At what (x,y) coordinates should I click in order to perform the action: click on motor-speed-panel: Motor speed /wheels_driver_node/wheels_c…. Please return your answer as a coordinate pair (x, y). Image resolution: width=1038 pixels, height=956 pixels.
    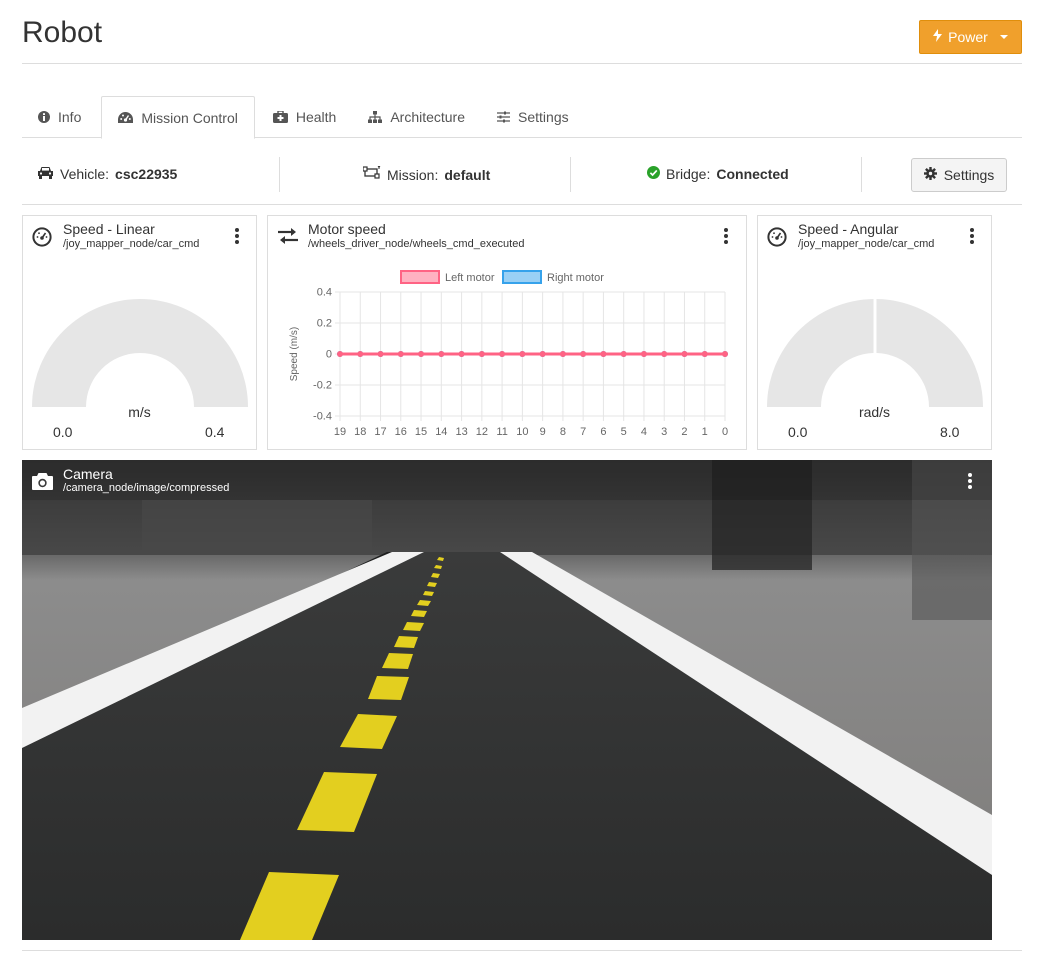
    Looking at the image, I should click on (507, 332).